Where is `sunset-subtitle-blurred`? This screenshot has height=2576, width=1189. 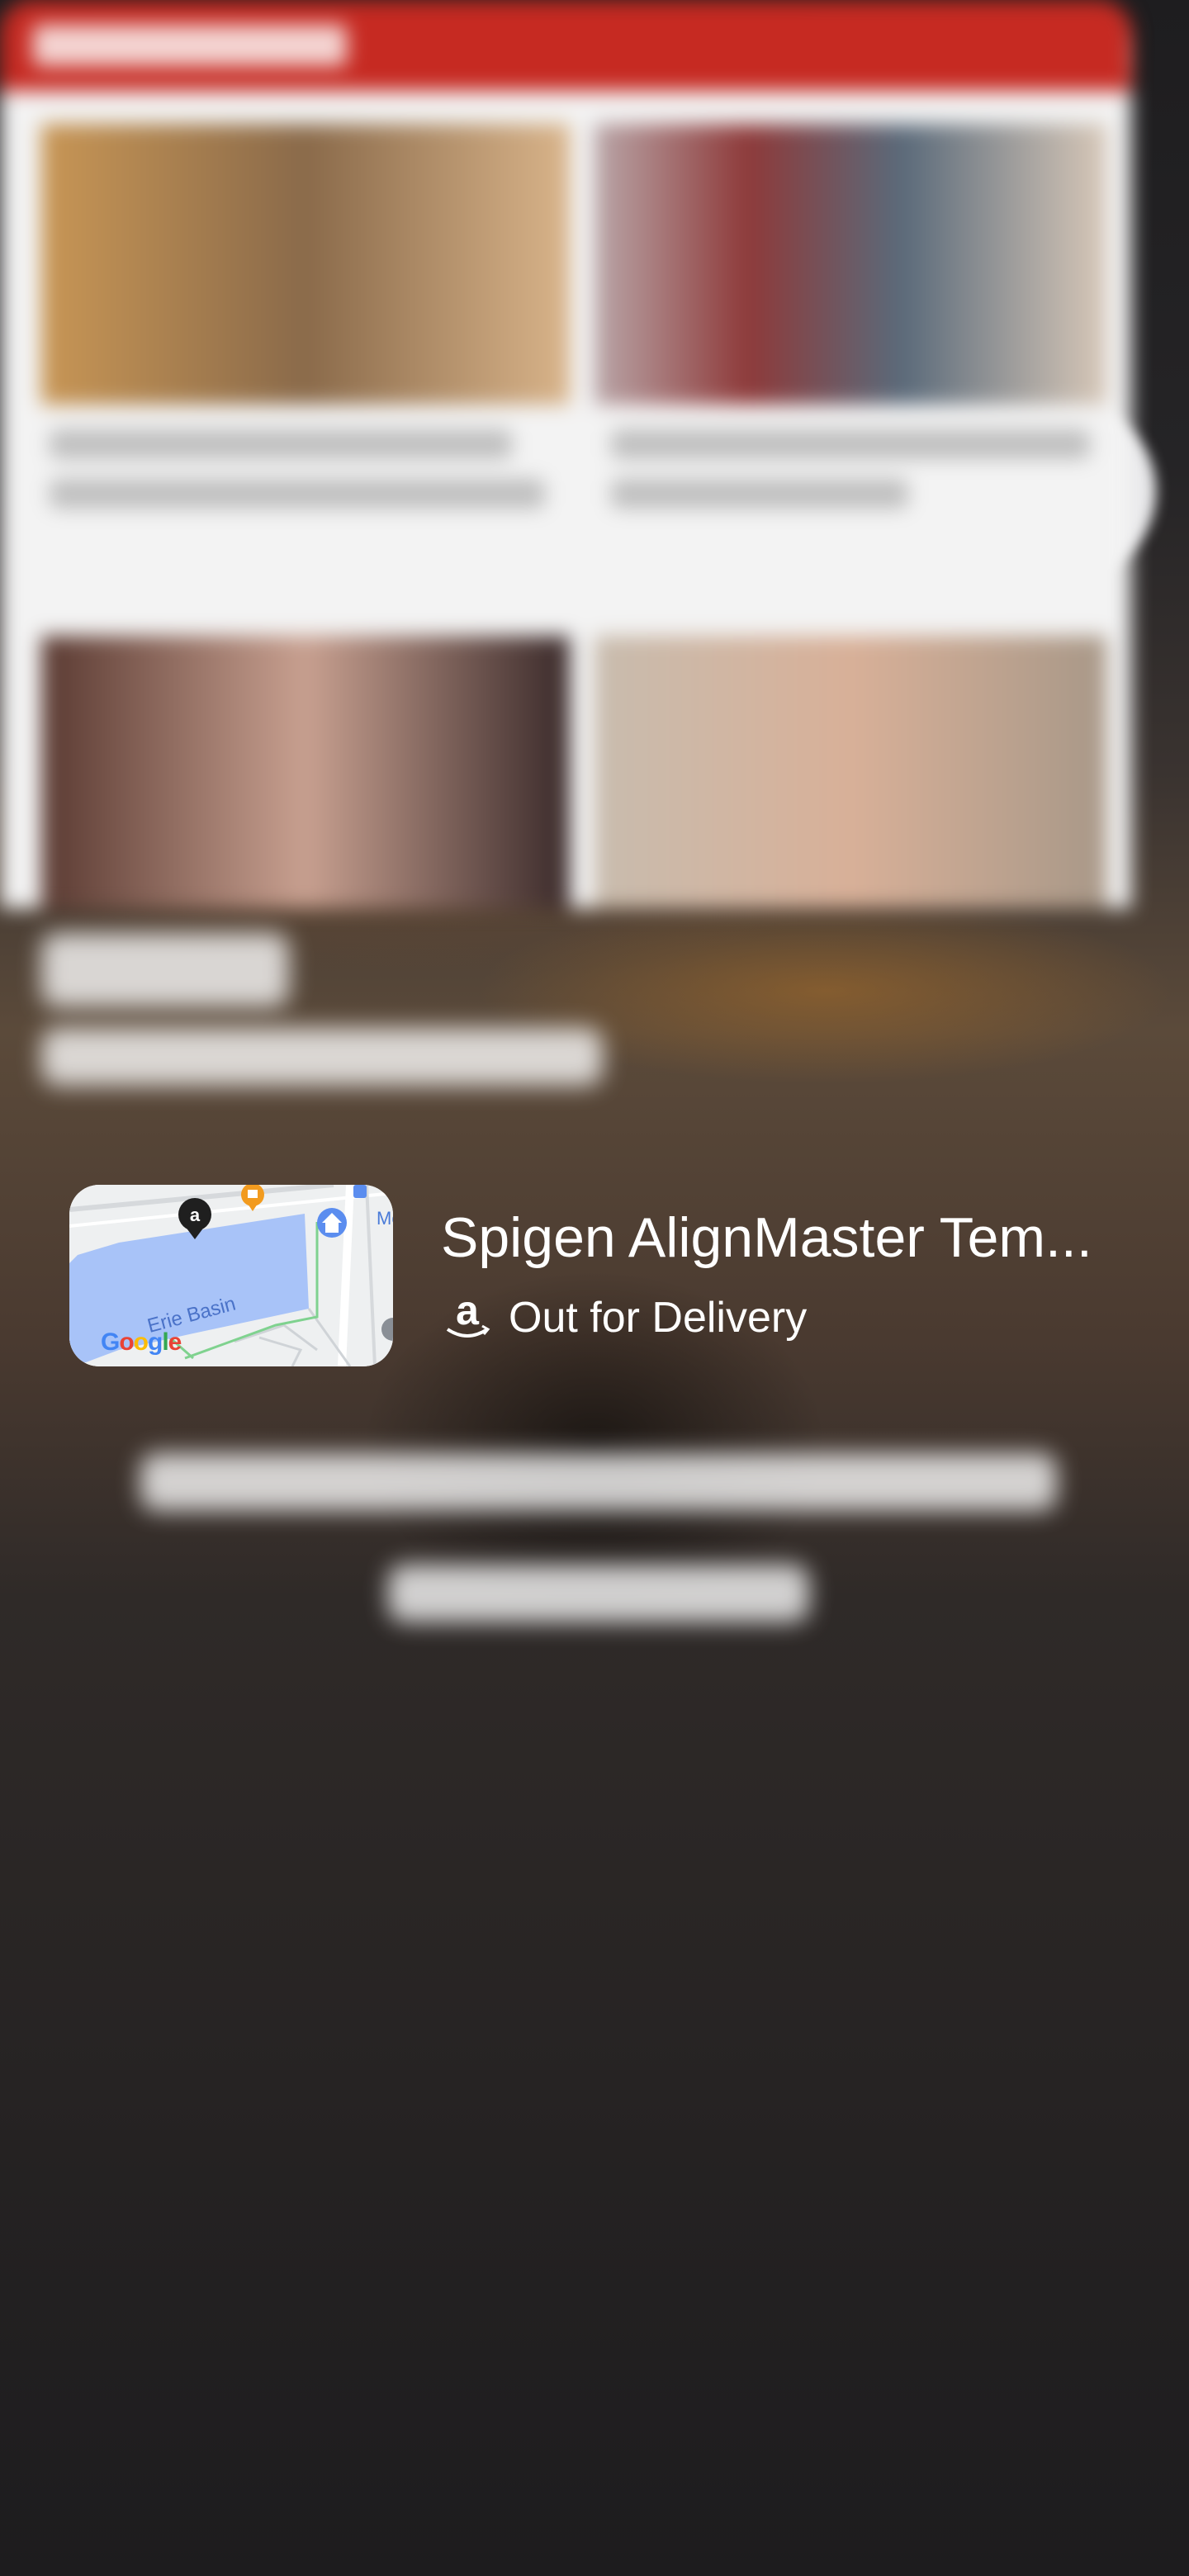
sunset-subtitle-blurred is located at coordinates (322, 1057).